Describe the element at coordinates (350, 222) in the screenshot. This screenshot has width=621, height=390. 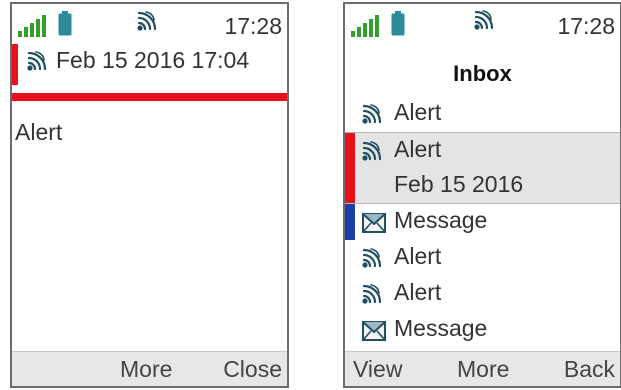
I see `message-marker` at that location.